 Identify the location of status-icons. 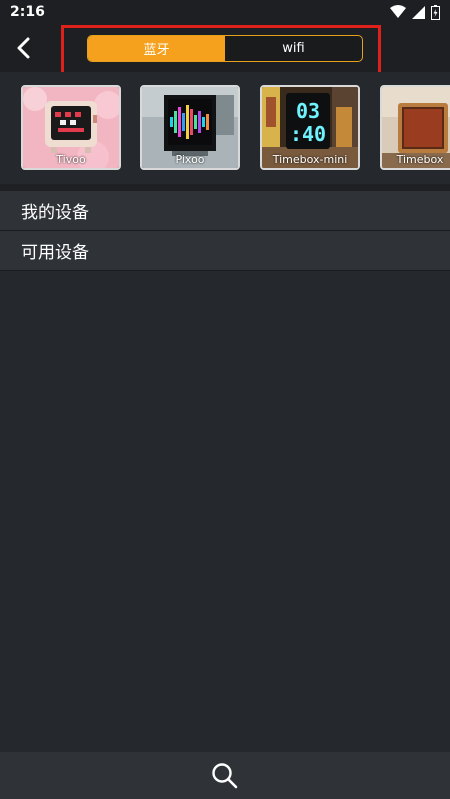
(415, 12).